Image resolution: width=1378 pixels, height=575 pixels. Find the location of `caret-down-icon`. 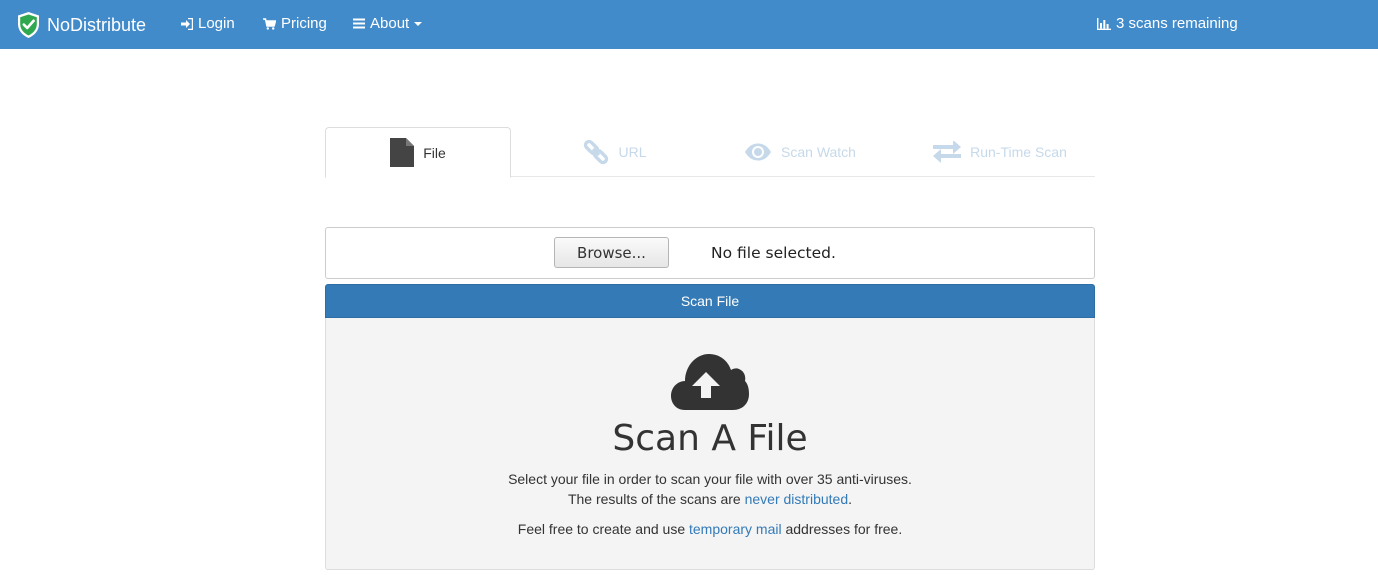

caret-down-icon is located at coordinates (418, 23).